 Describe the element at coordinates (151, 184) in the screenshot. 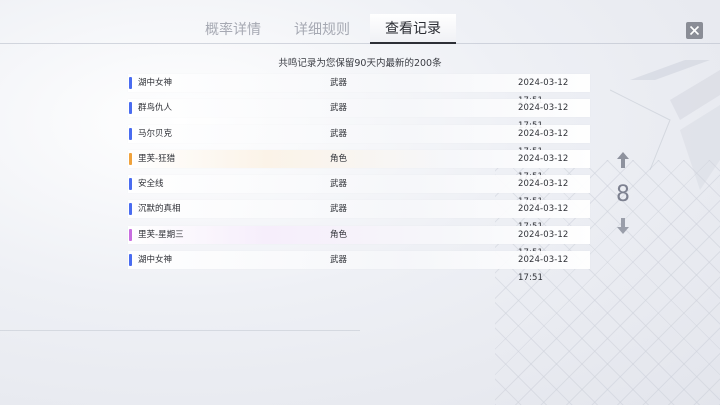

I see `record-name: 安全线` at that location.